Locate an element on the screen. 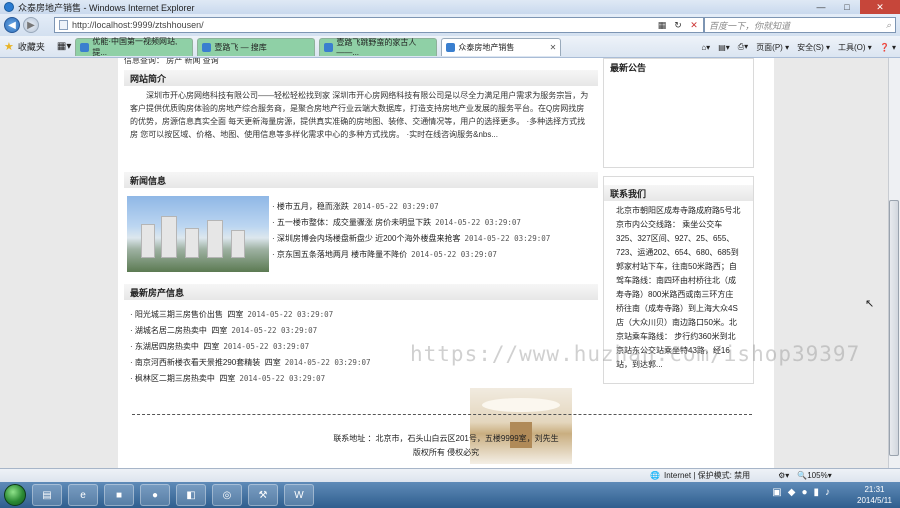 This screenshot has height=508, width=900. tab-item: 壹路飞 — 搜库 is located at coordinates (256, 46).